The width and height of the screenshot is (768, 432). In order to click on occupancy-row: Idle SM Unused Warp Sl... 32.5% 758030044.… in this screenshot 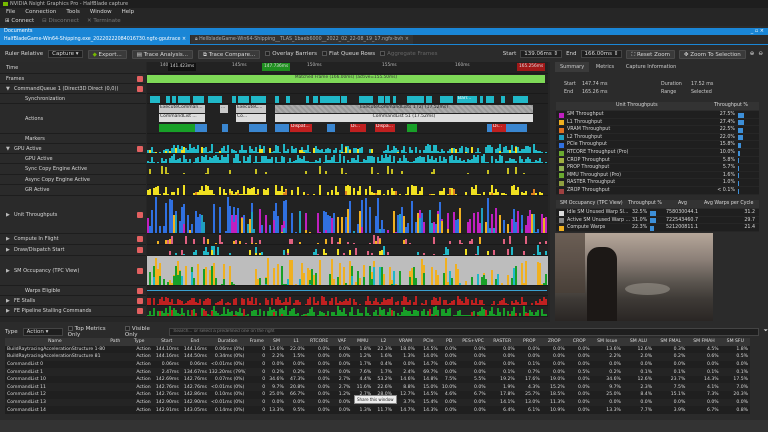, I will do `click(657, 213)`.